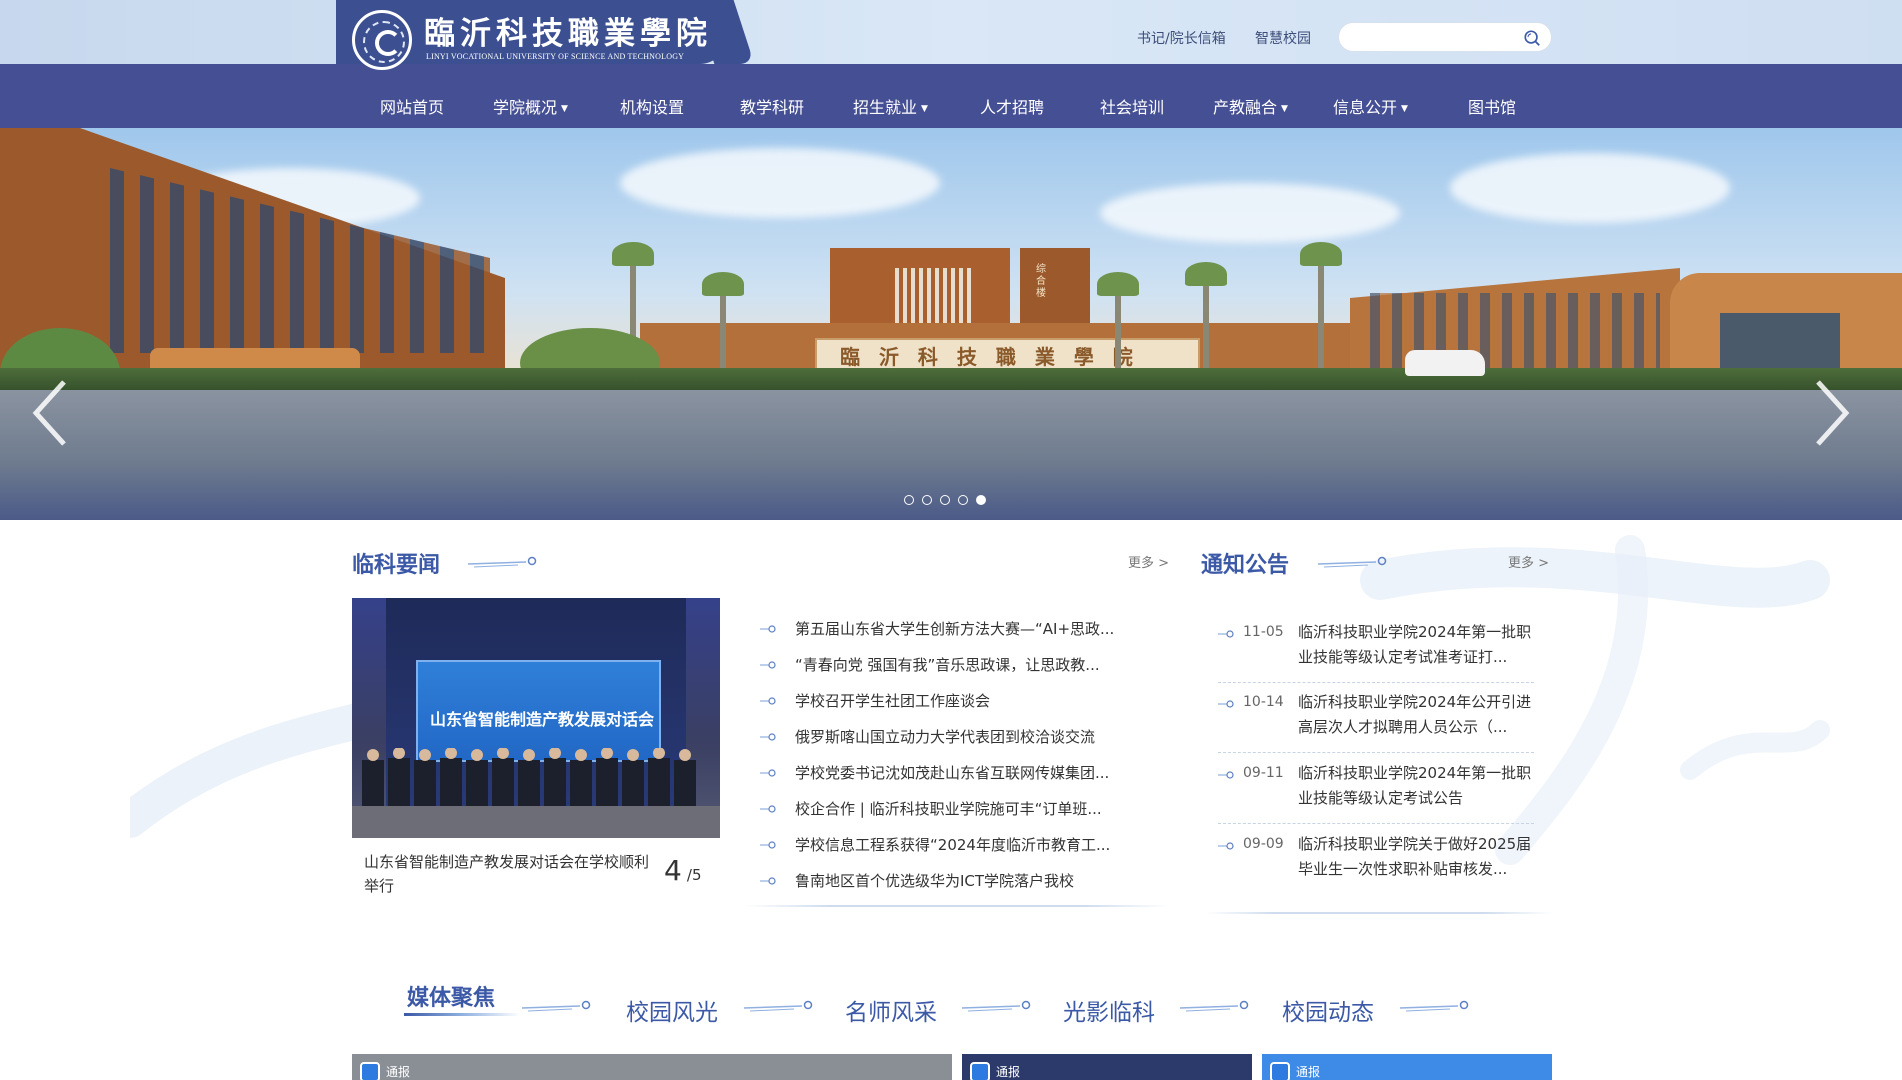  What do you see at coordinates (1328, 1010) in the screenshot?
I see `tab-campus-news: 校园动态` at bounding box center [1328, 1010].